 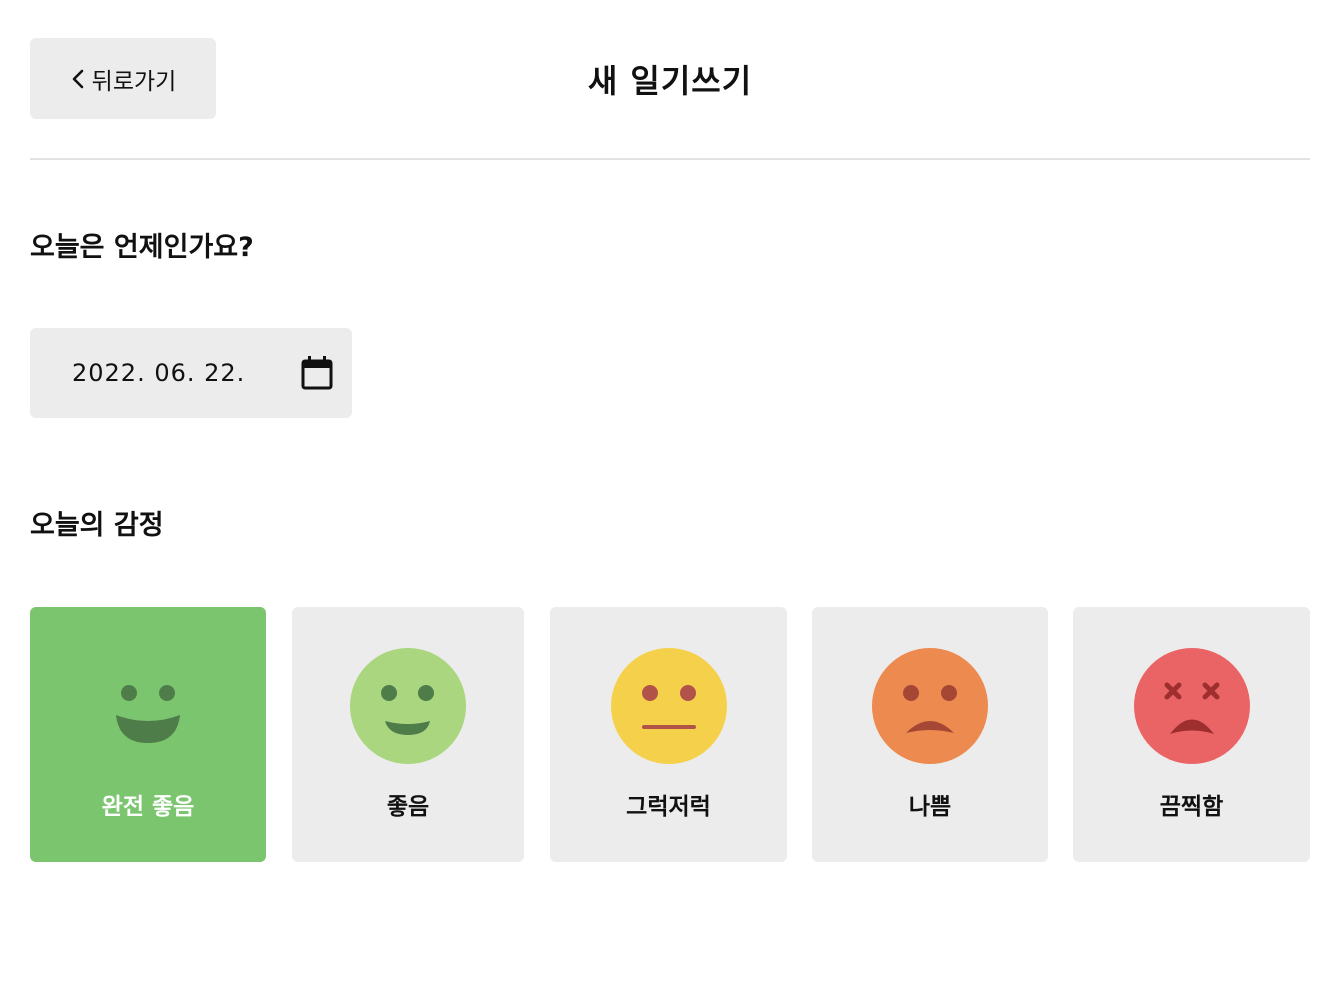 I want to click on neutral-face-icon, so click(x=668, y=706).